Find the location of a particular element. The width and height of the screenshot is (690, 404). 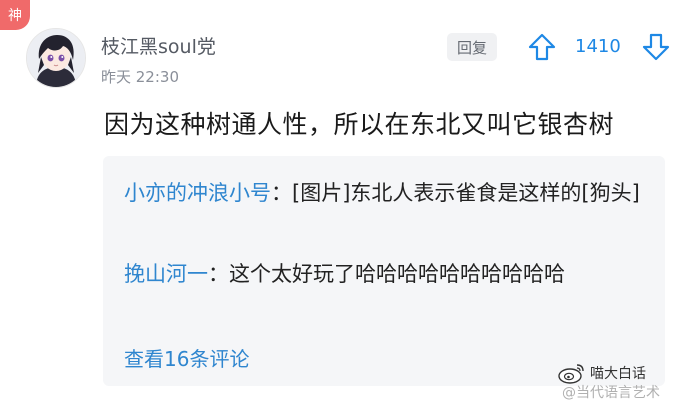

god-comment-badge: 神 is located at coordinates (15, 15).